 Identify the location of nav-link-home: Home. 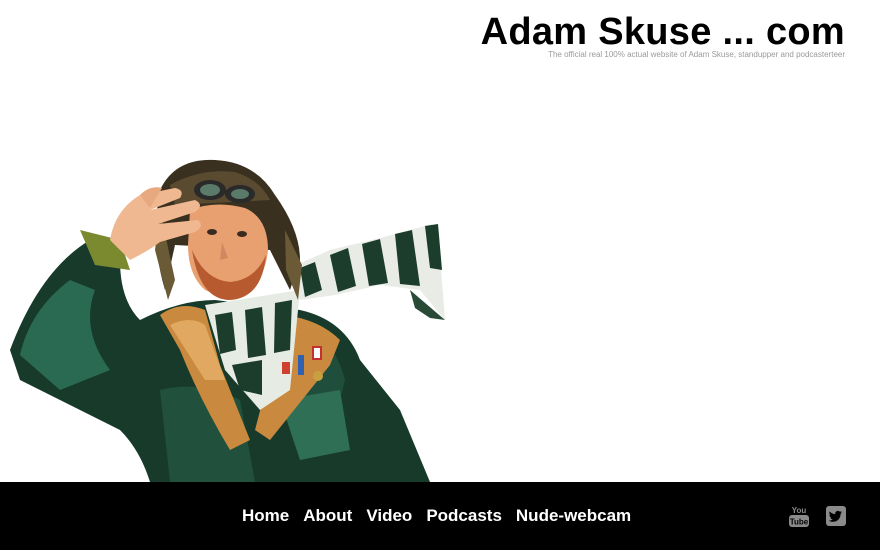
(265, 516).